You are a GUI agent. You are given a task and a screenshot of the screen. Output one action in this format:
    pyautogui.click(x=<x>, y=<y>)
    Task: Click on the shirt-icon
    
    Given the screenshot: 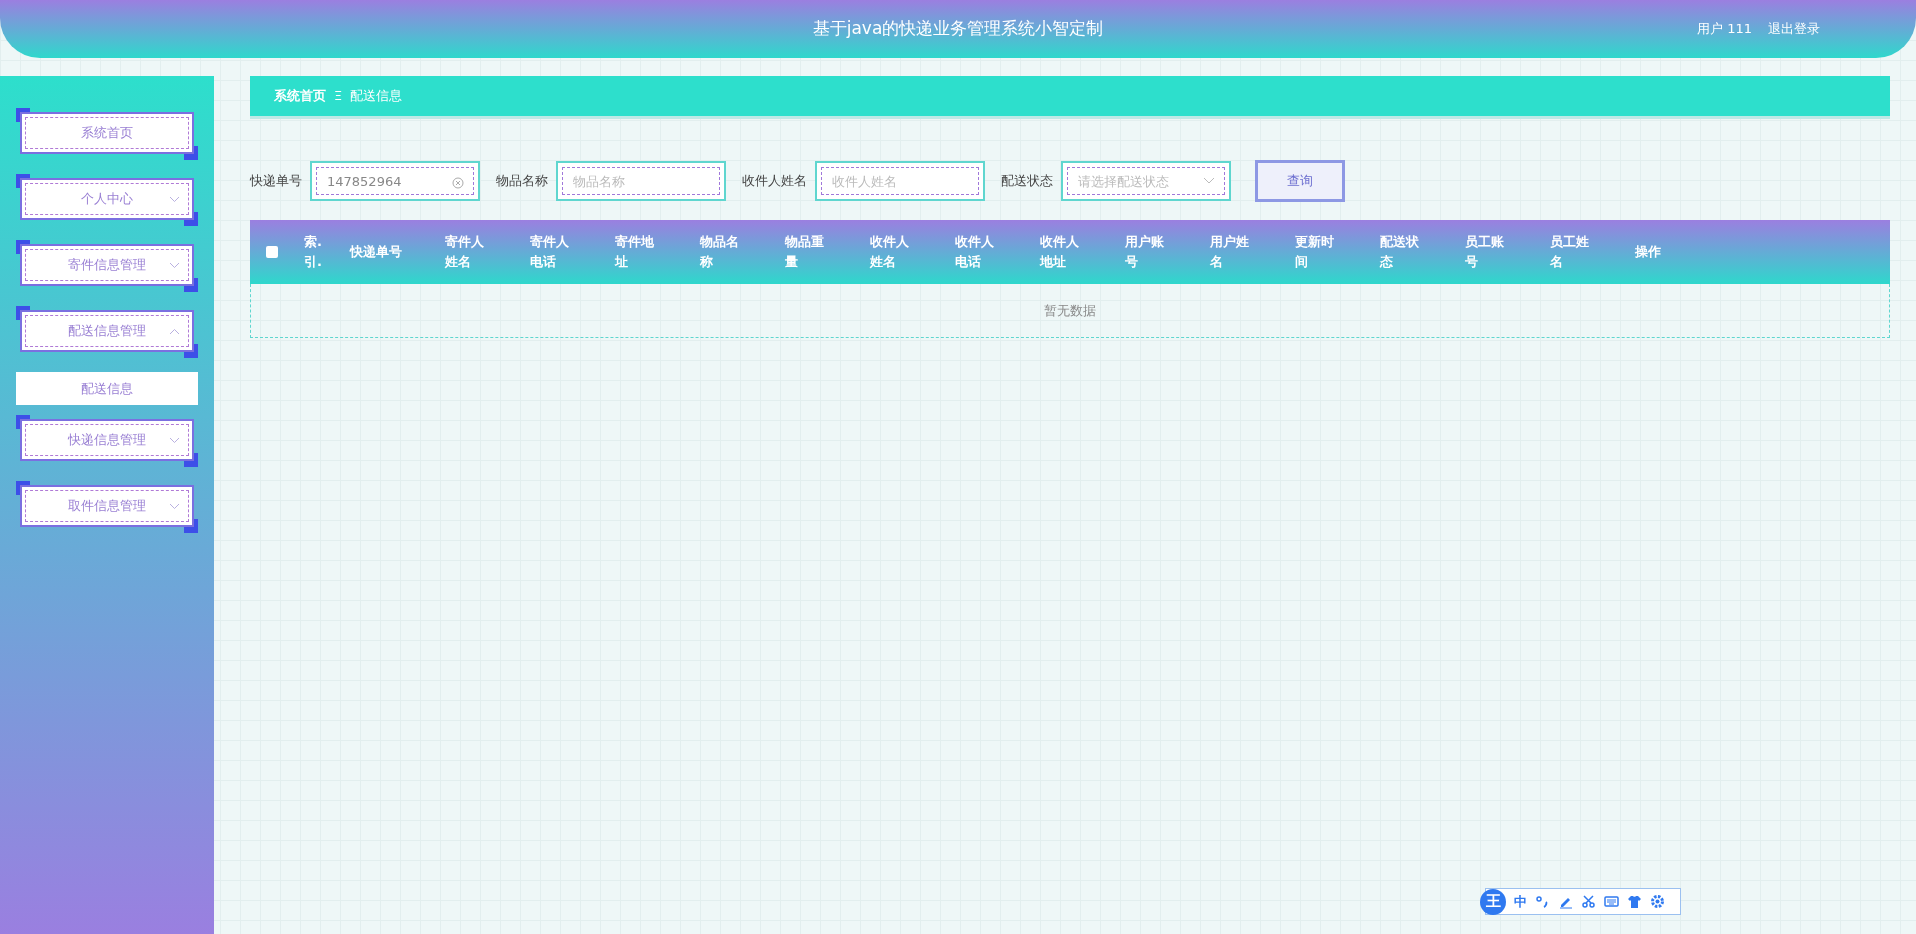 What is the action you would take?
    pyautogui.click(x=1634, y=901)
    